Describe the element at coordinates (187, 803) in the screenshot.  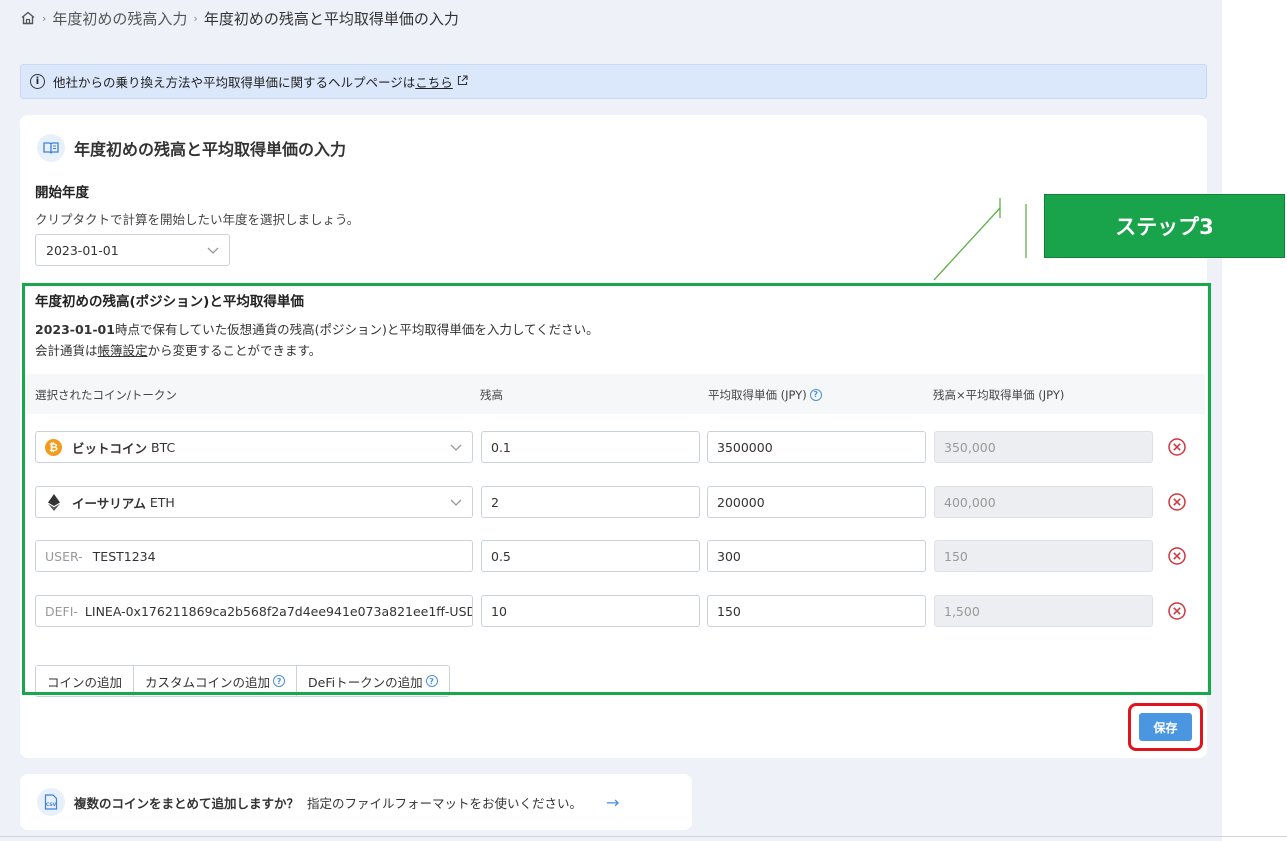
I see `csv-prompt: 複数のコインをまとめて追加しますか？` at that location.